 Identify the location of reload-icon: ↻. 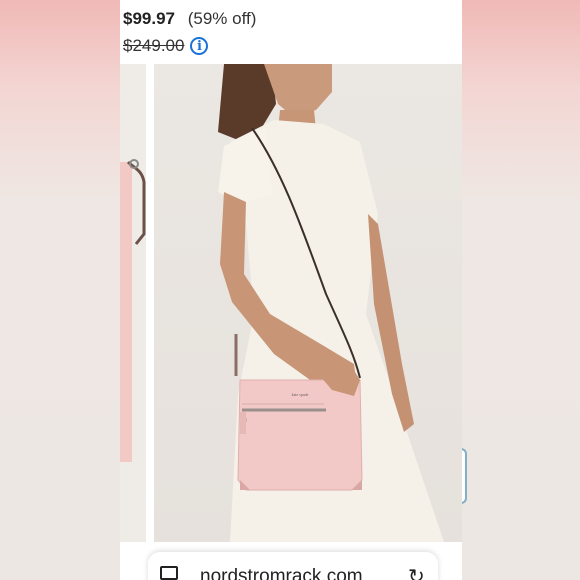
(416, 572).